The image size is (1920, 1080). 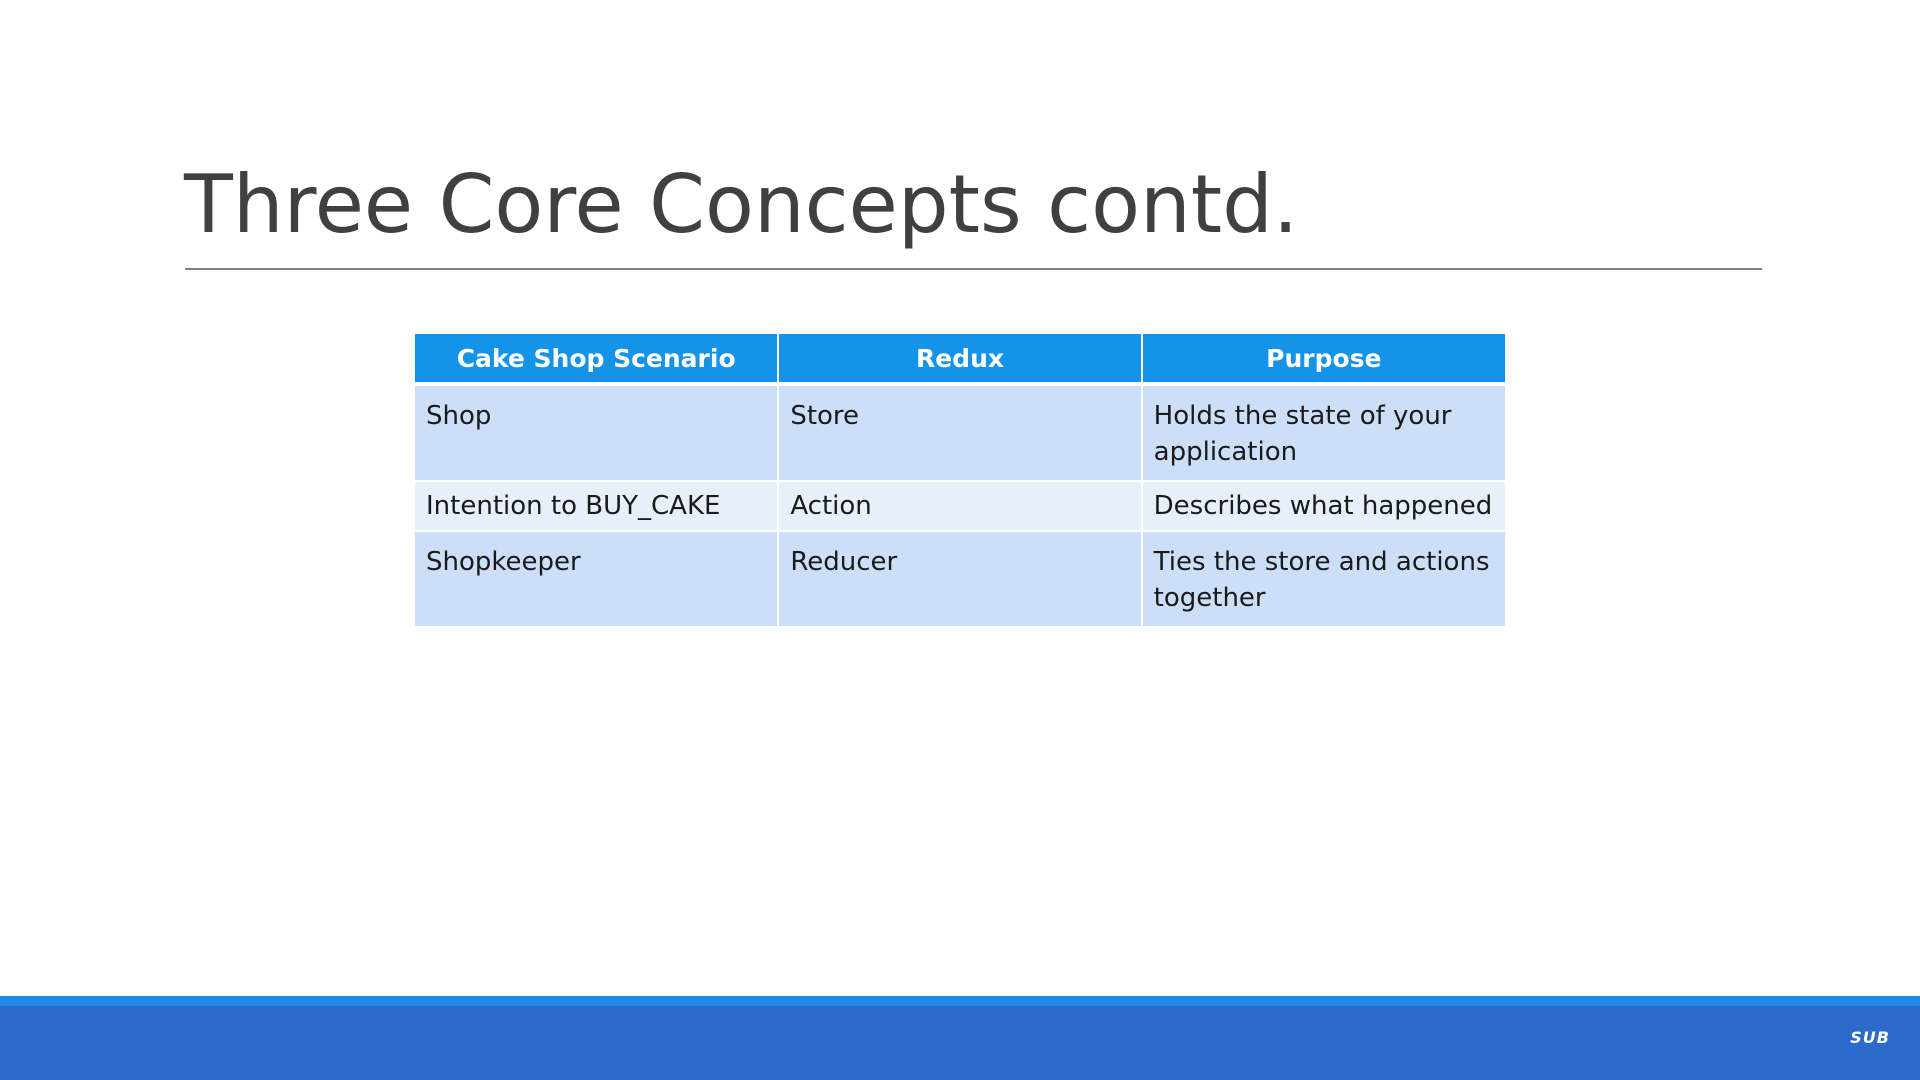 I want to click on table-cell: Holds the state of your application, so click(x=1323, y=433).